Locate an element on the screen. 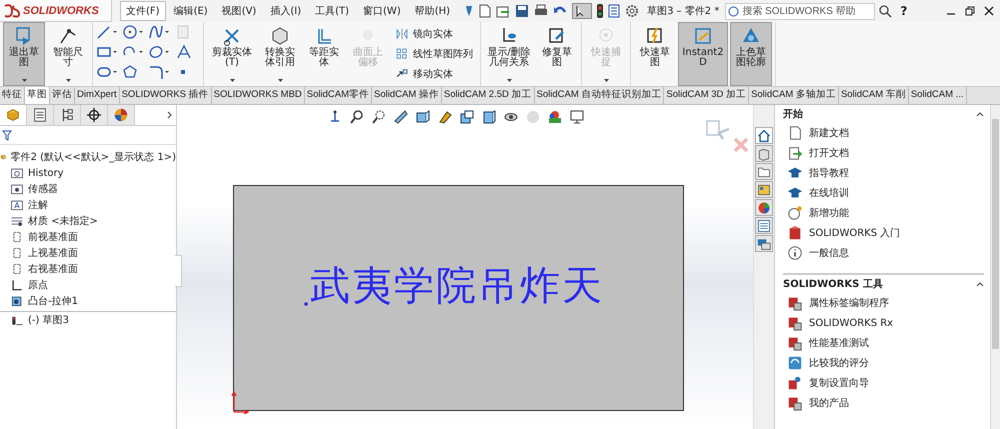  circle-tool-icon is located at coordinates (133, 32).